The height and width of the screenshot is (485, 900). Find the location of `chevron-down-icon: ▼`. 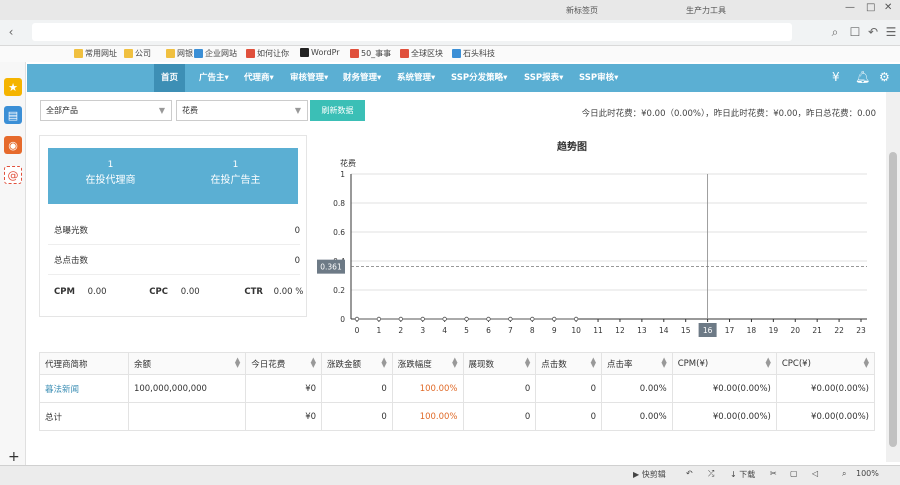

chevron-down-icon: ▼ is located at coordinates (297, 110).